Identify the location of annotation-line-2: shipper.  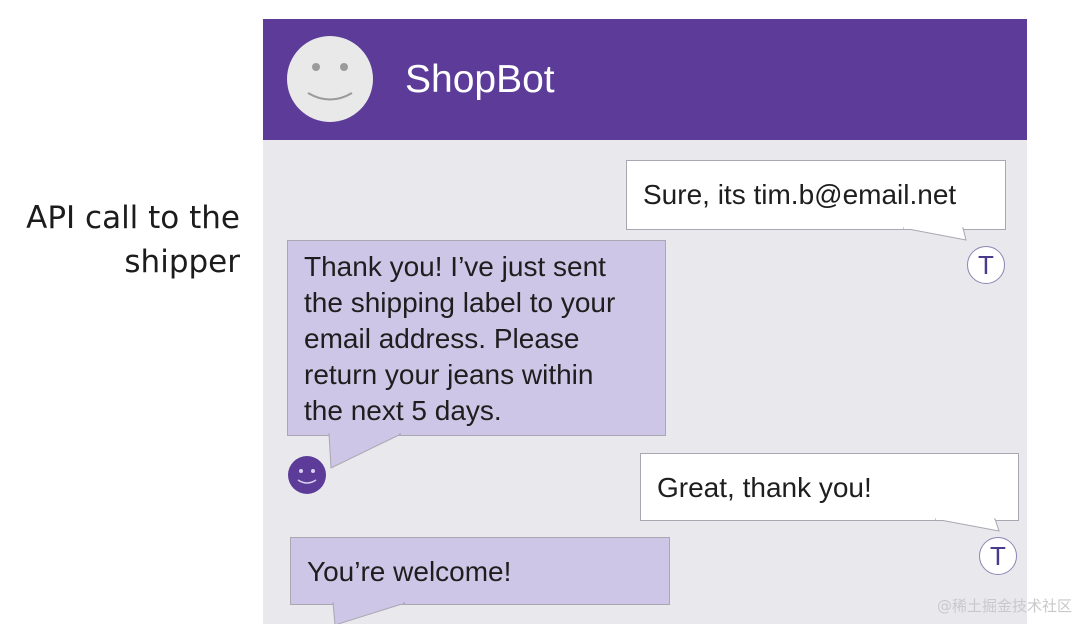
(182, 262).